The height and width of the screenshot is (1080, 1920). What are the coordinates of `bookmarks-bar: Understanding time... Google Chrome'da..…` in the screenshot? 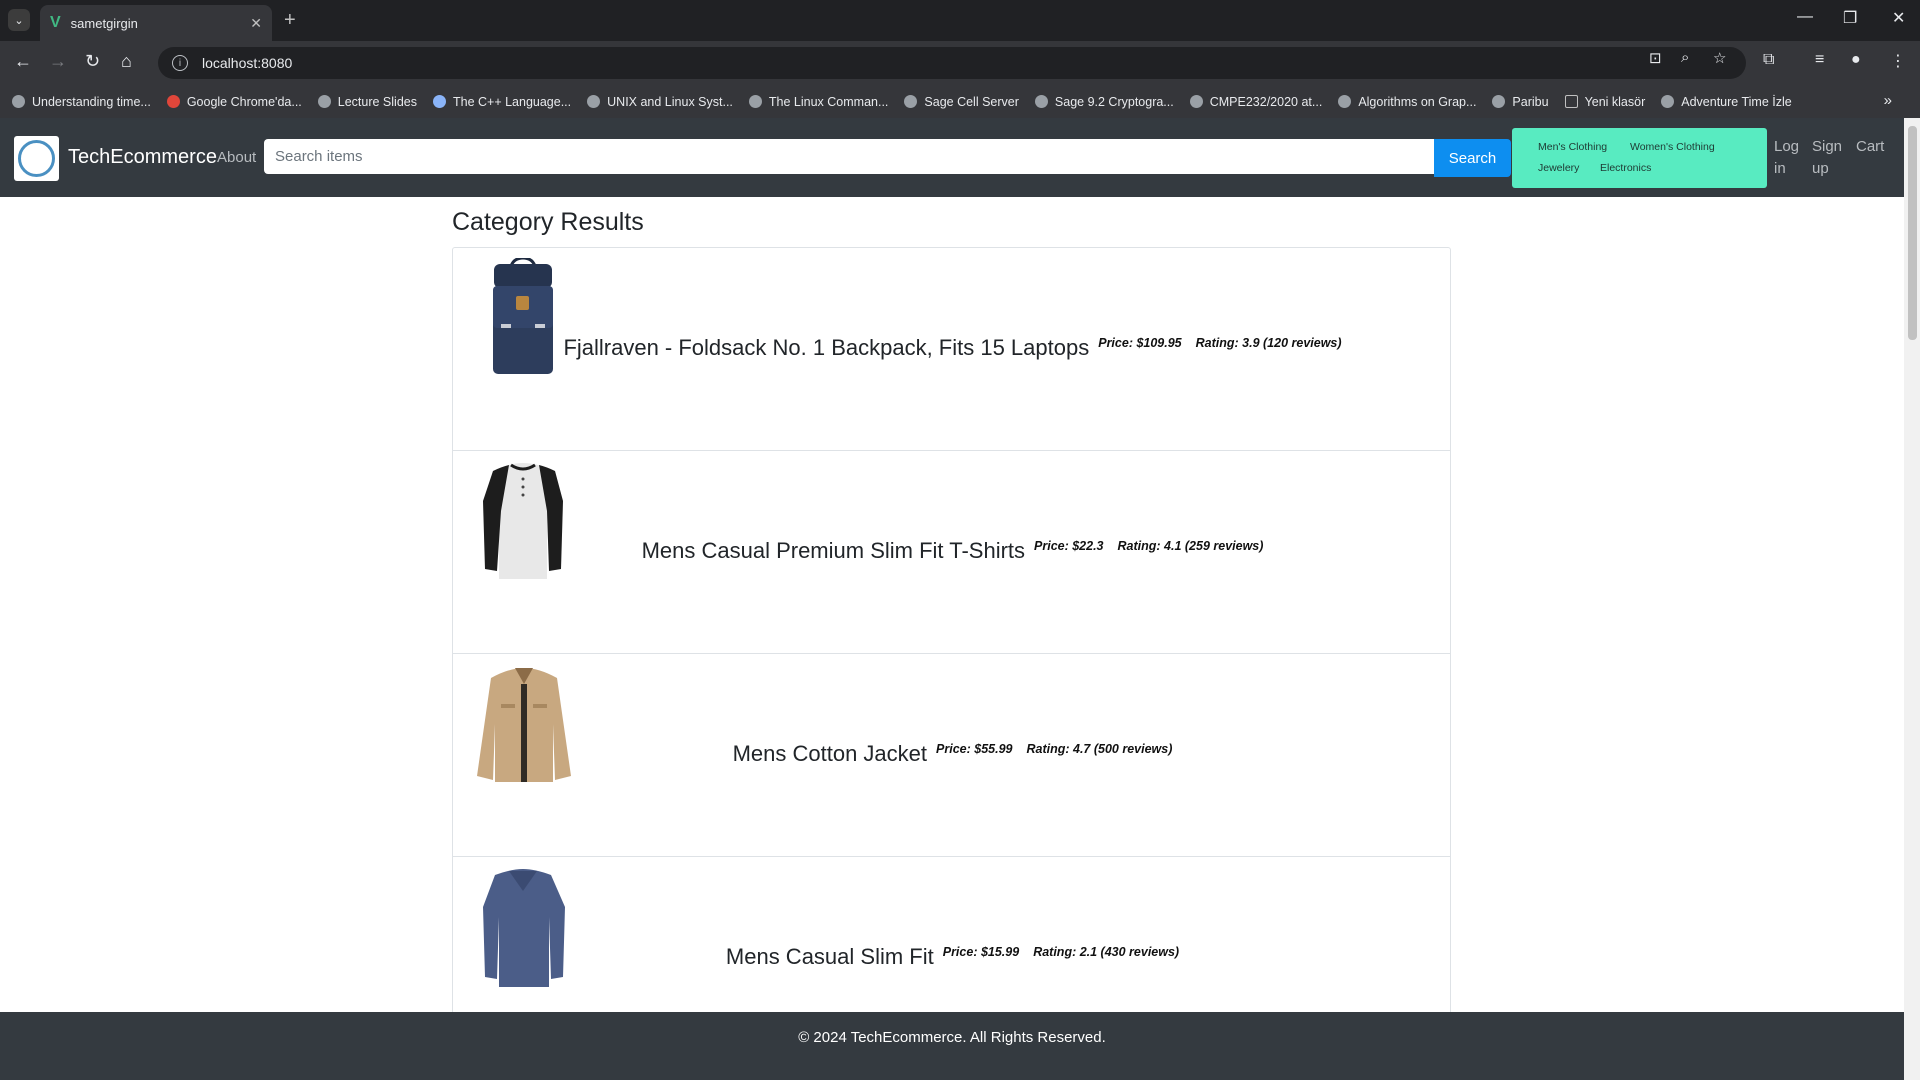 It's located at (960, 101).